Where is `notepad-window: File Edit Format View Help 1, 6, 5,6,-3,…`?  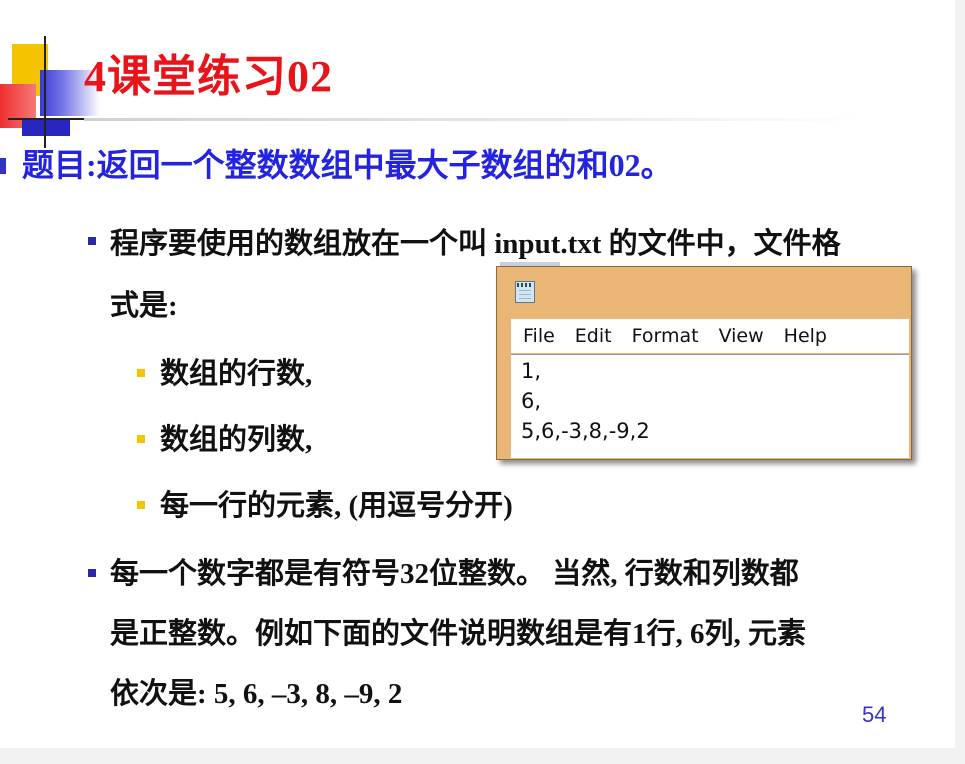
notepad-window: File Edit Format View Help 1, 6, 5,6,-3,… is located at coordinates (704, 363).